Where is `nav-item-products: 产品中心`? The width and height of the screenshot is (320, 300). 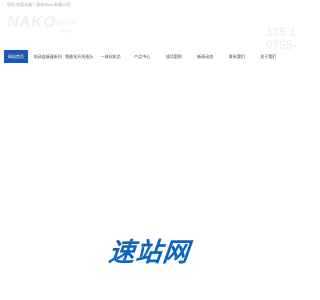 nav-item-products: 产品中心 is located at coordinates (143, 56).